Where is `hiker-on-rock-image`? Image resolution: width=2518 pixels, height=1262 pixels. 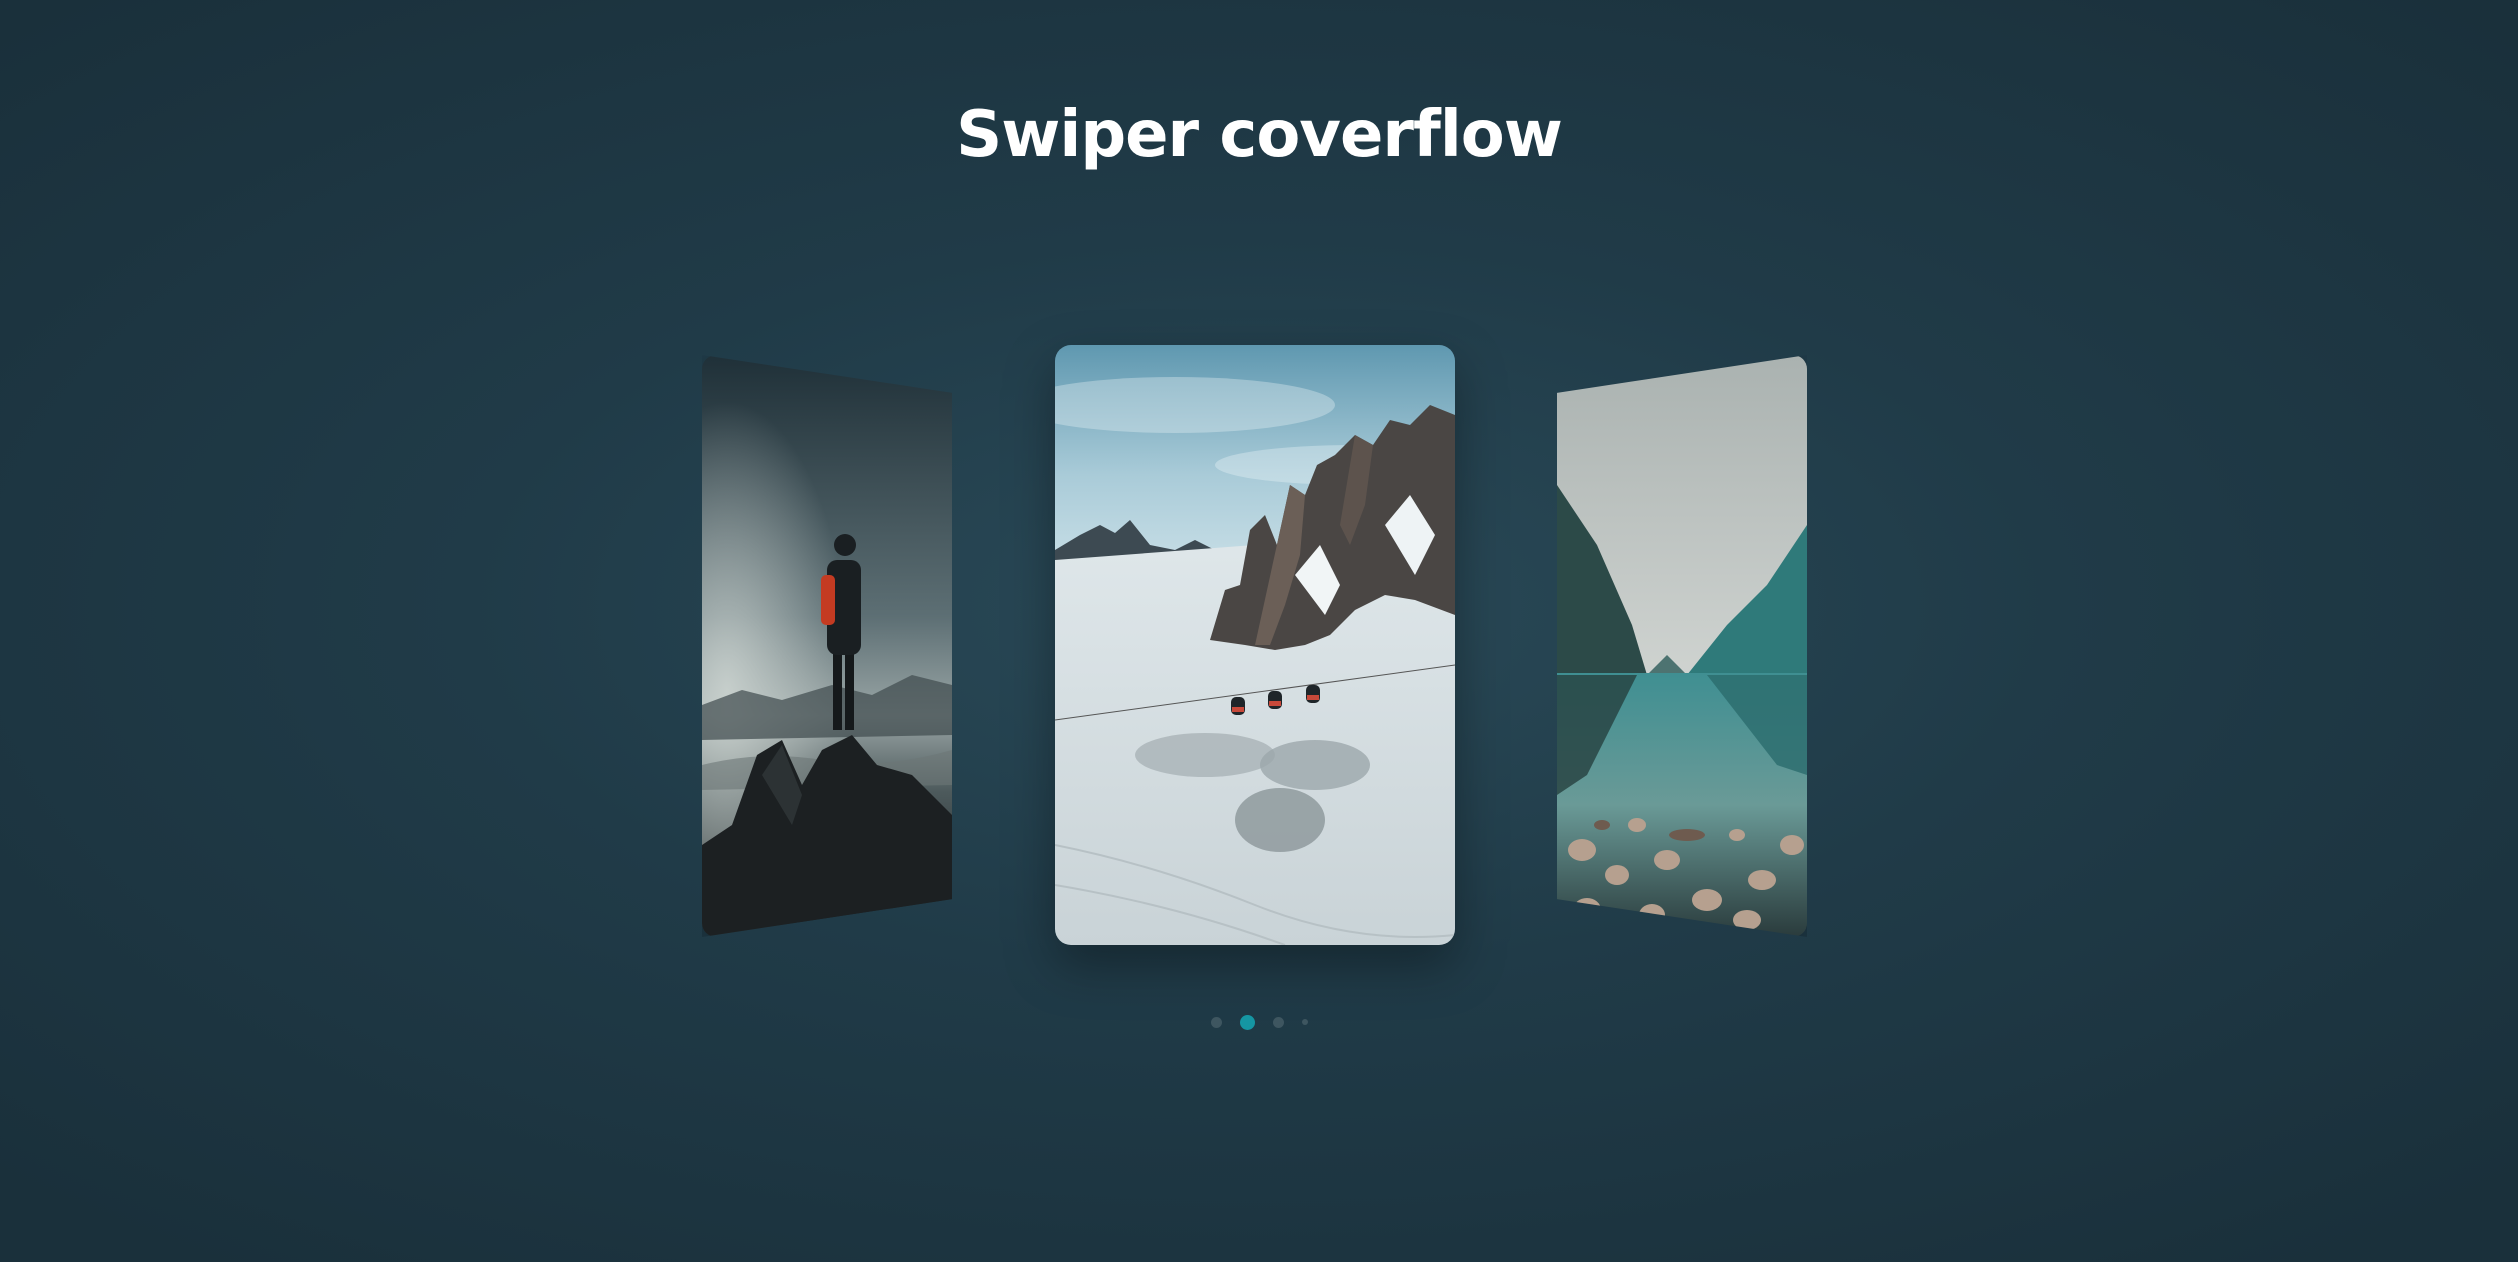 hiker-on-rock-image is located at coordinates (827, 646).